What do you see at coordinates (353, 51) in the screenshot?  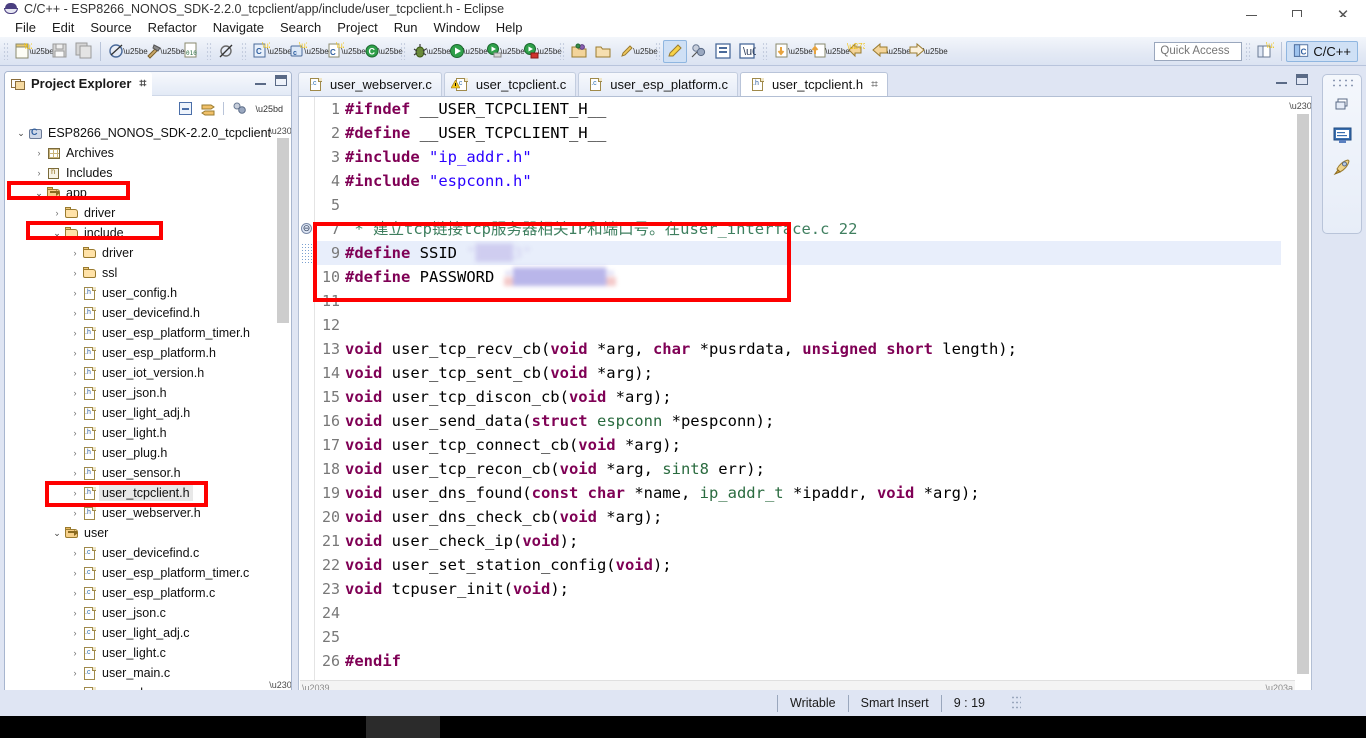 I see `new-c-source-dropdown-arrow: \u25be` at bounding box center [353, 51].